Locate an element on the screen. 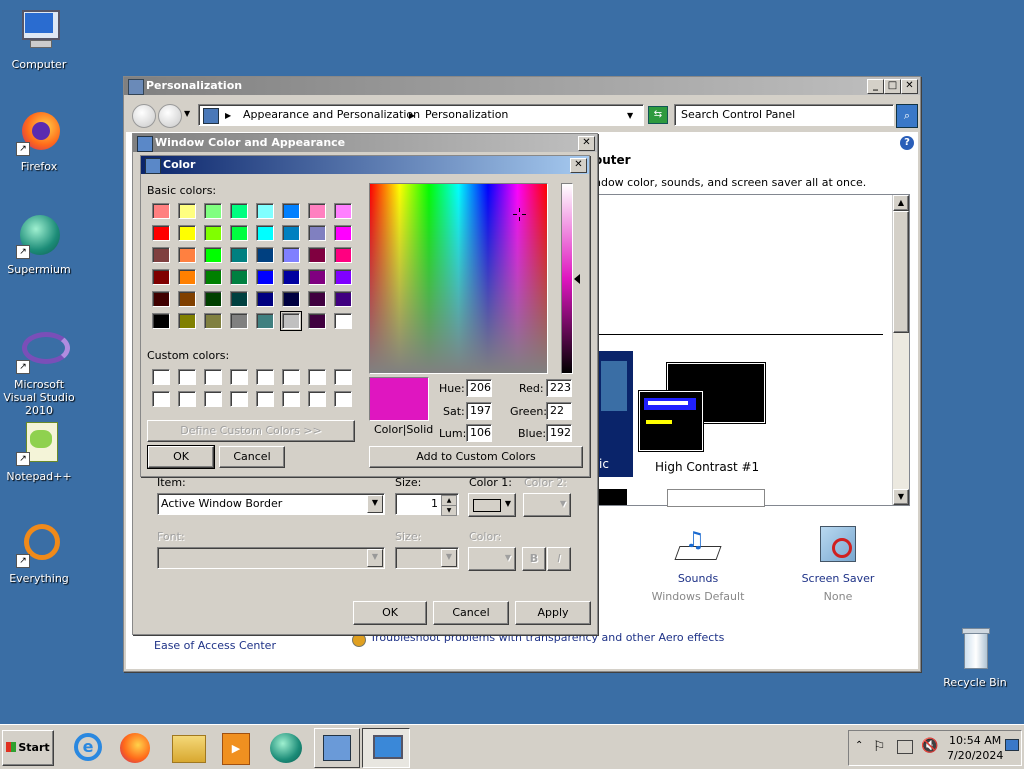 This screenshot has height=769, width=1024. ease-of-access-link: Ease of Access Center is located at coordinates (215, 645).